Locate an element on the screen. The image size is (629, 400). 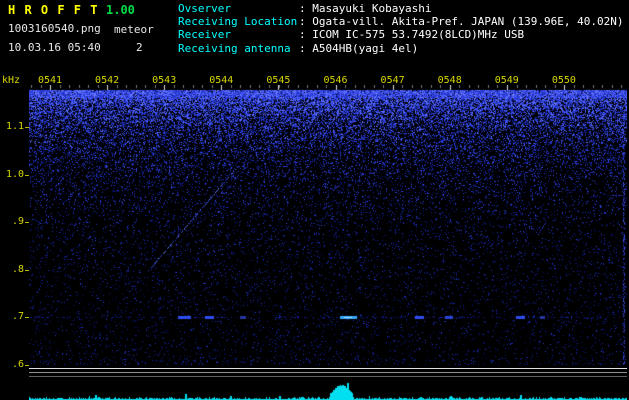
station-info-label: Receiver is located at coordinates (204, 35).